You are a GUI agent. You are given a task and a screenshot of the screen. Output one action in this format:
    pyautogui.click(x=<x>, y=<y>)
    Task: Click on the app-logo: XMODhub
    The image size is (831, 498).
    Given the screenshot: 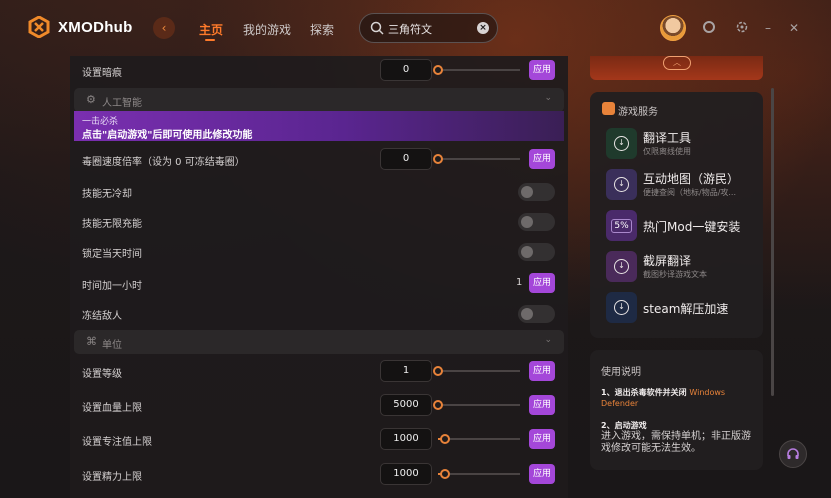 What is the action you would take?
    pyautogui.click(x=80, y=27)
    